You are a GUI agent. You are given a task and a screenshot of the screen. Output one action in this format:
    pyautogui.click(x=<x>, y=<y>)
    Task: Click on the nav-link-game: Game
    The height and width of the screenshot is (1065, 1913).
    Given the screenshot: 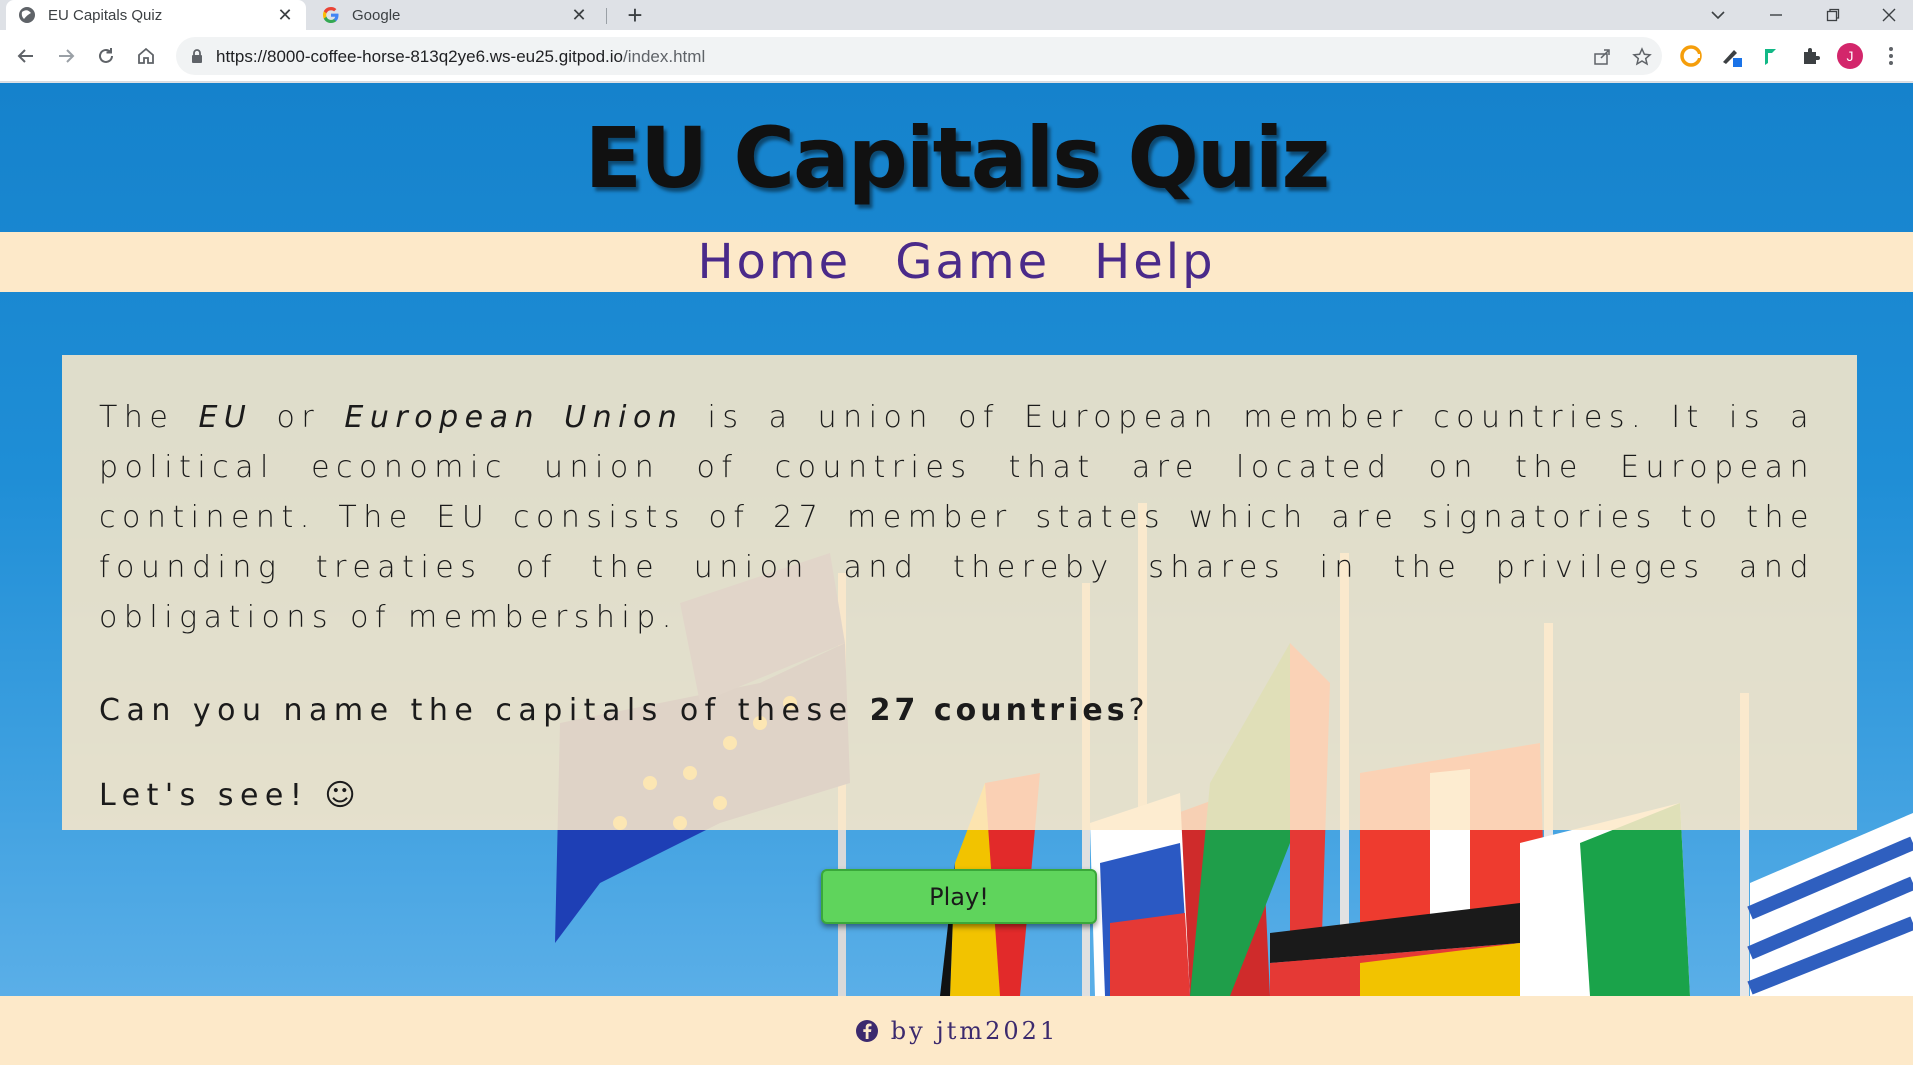 What is the action you would take?
    pyautogui.click(x=972, y=262)
    